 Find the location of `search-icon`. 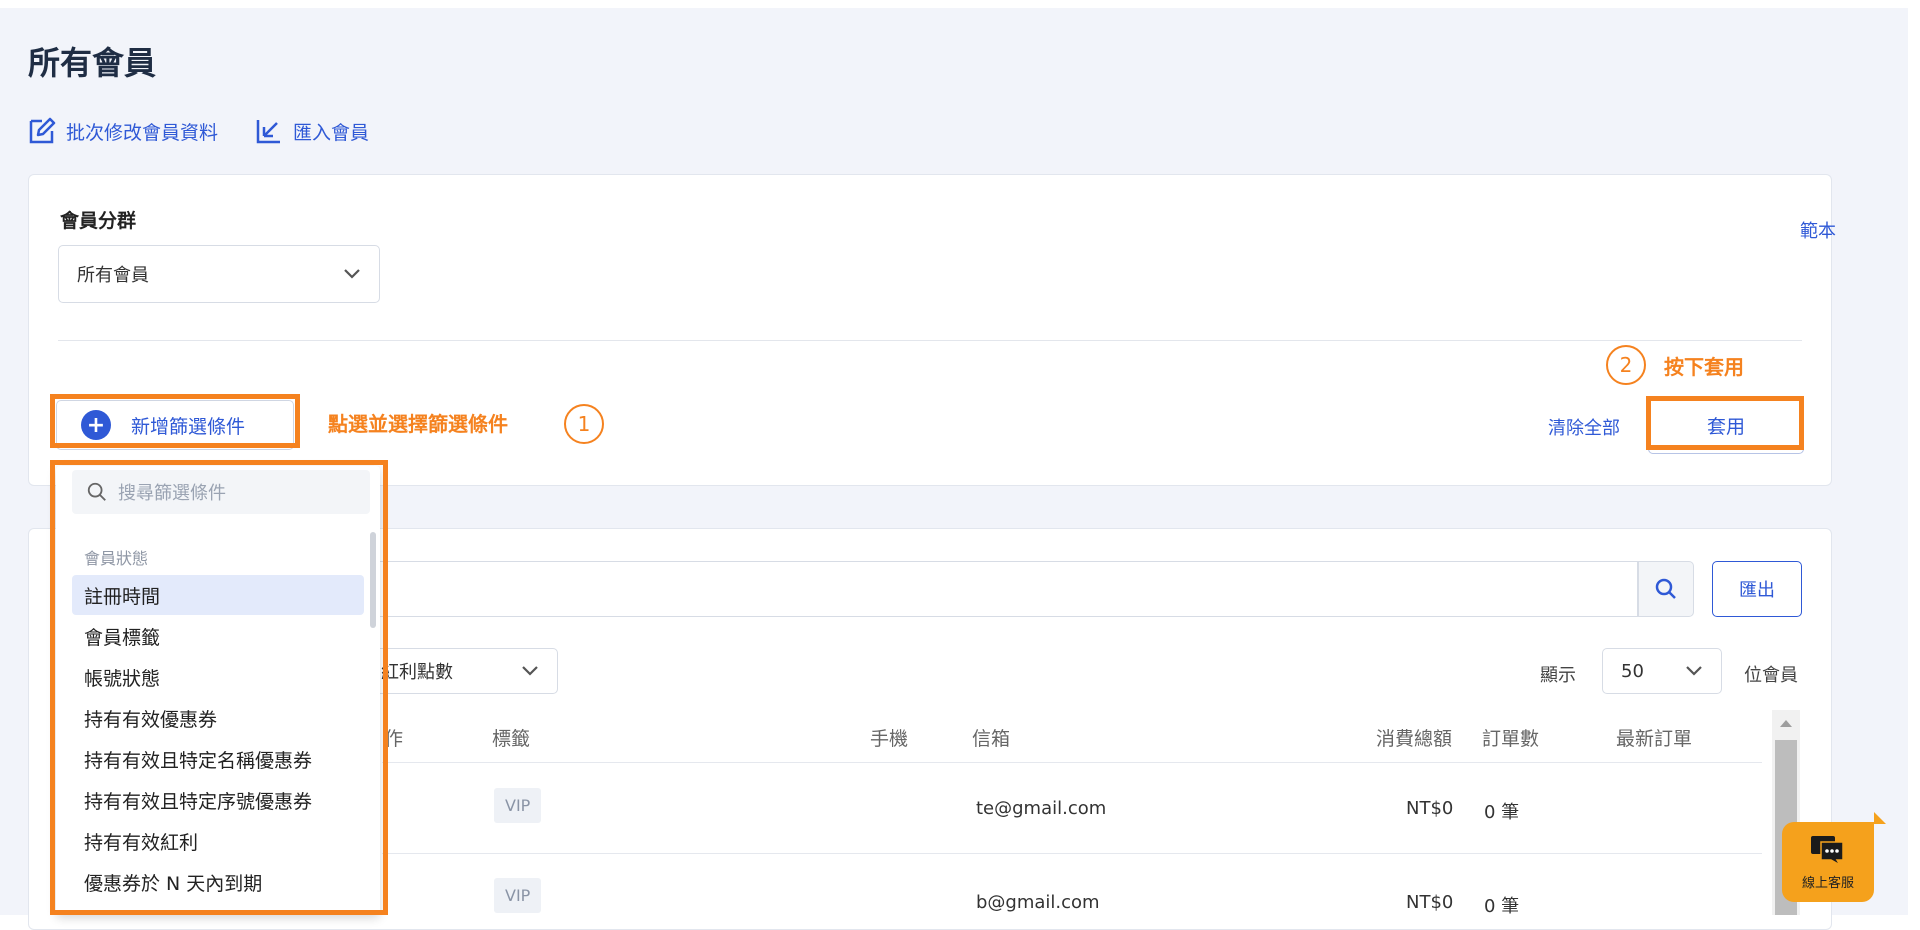

search-icon is located at coordinates (1665, 588).